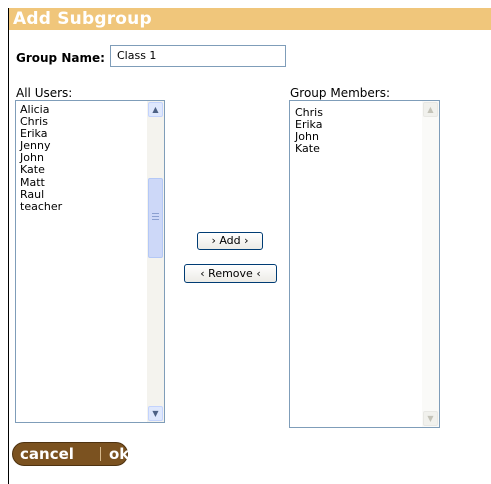 This screenshot has height=484, width=491. What do you see at coordinates (47, 454) in the screenshot?
I see `cancel-button: cancel` at bounding box center [47, 454].